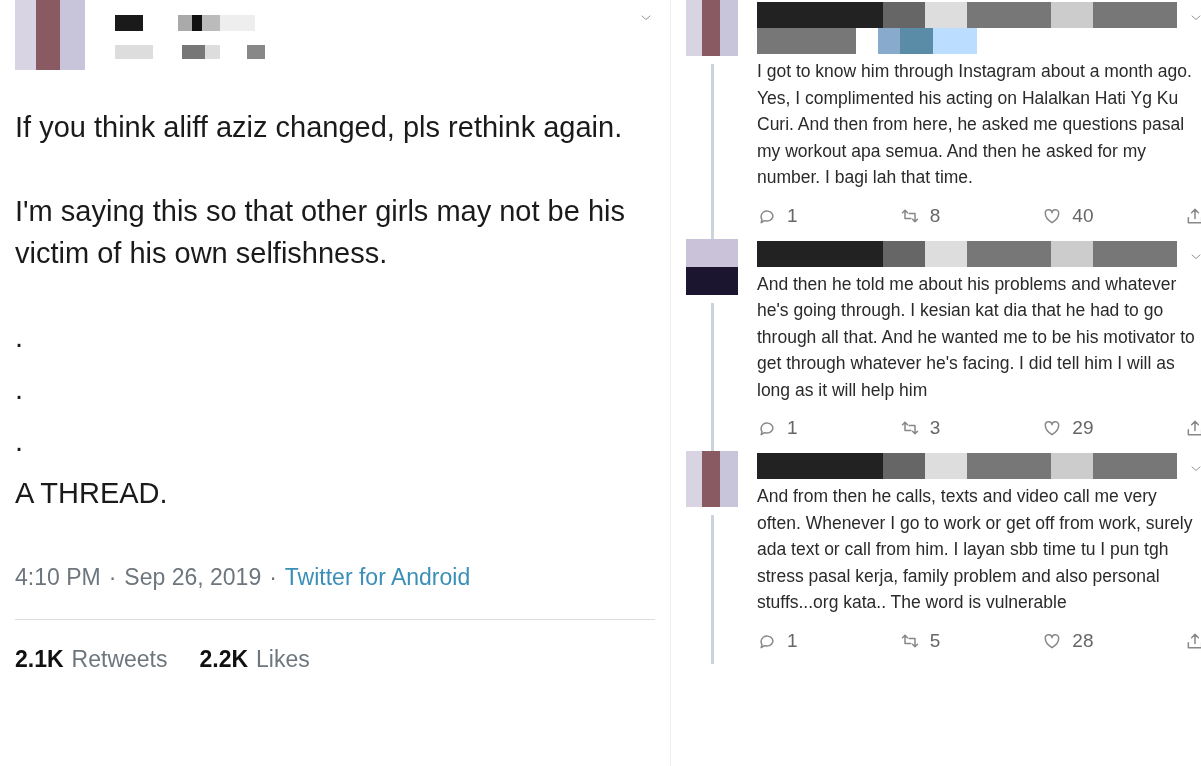  I want to click on retweet-count: 8, so click(935, 215).